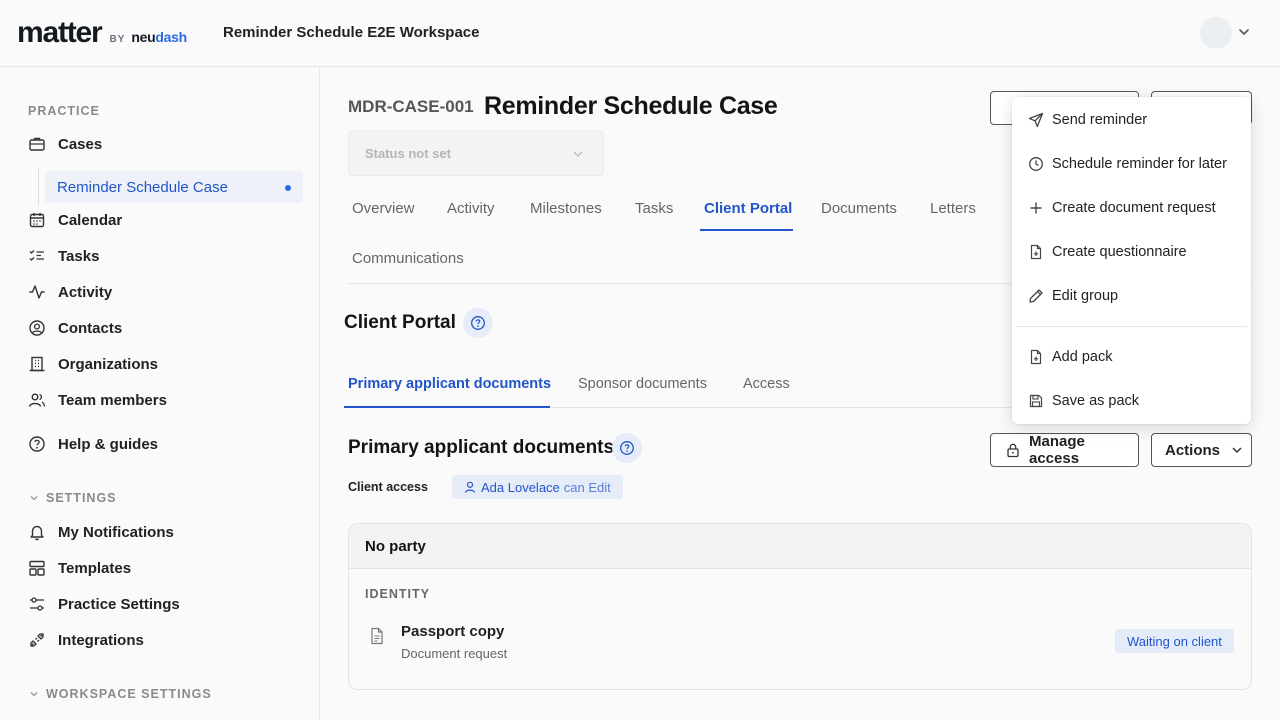 This screenshot has width=1280, height=720. I want to click on card-party-header: No party, so click(800, 546).